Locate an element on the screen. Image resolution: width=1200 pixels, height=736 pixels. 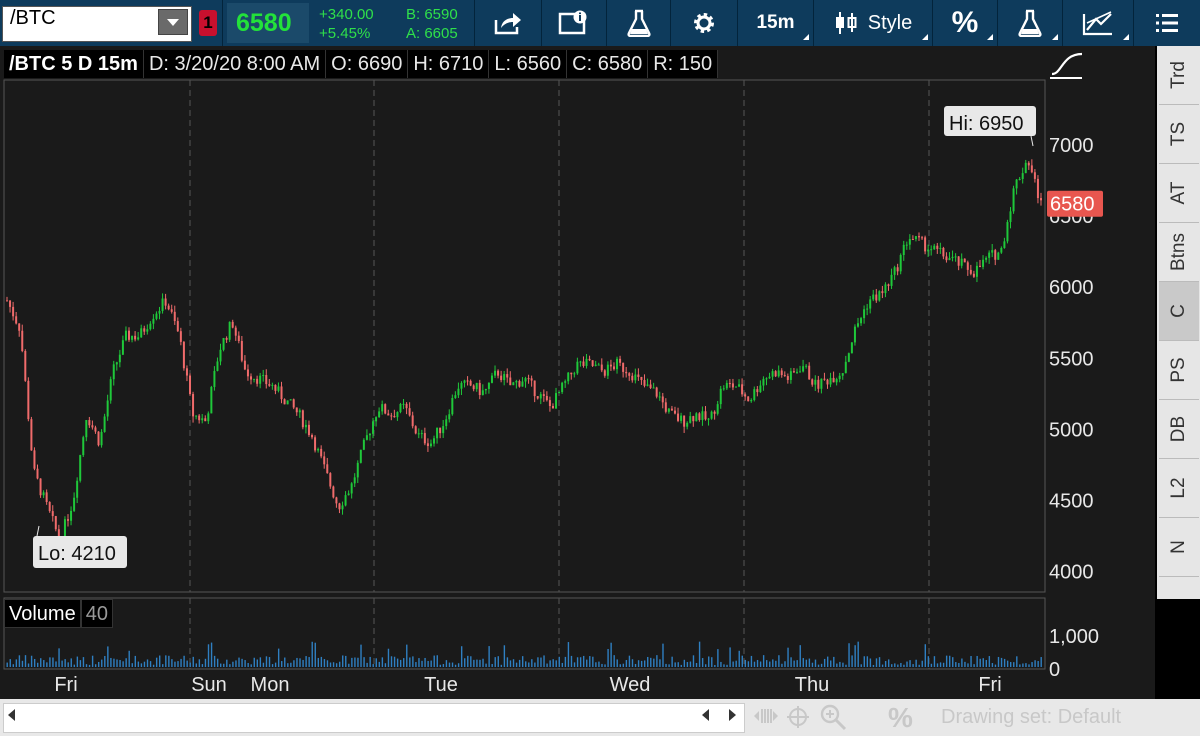
time-scrollbar is located at coordinates (374, 718).